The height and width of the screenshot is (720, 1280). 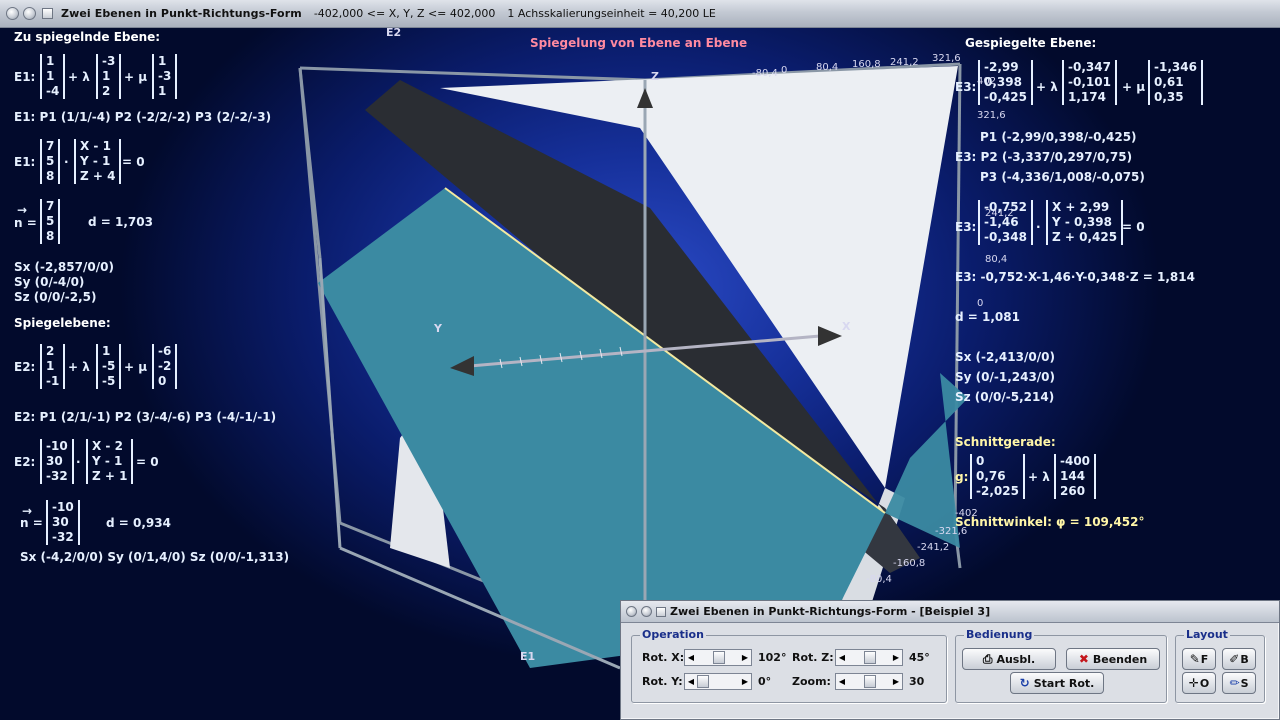 What do you see at coordinates (662, 681) in the screenshot?
I see `rot-y-label: Rot. Y:` at bounding box center [662, 681].